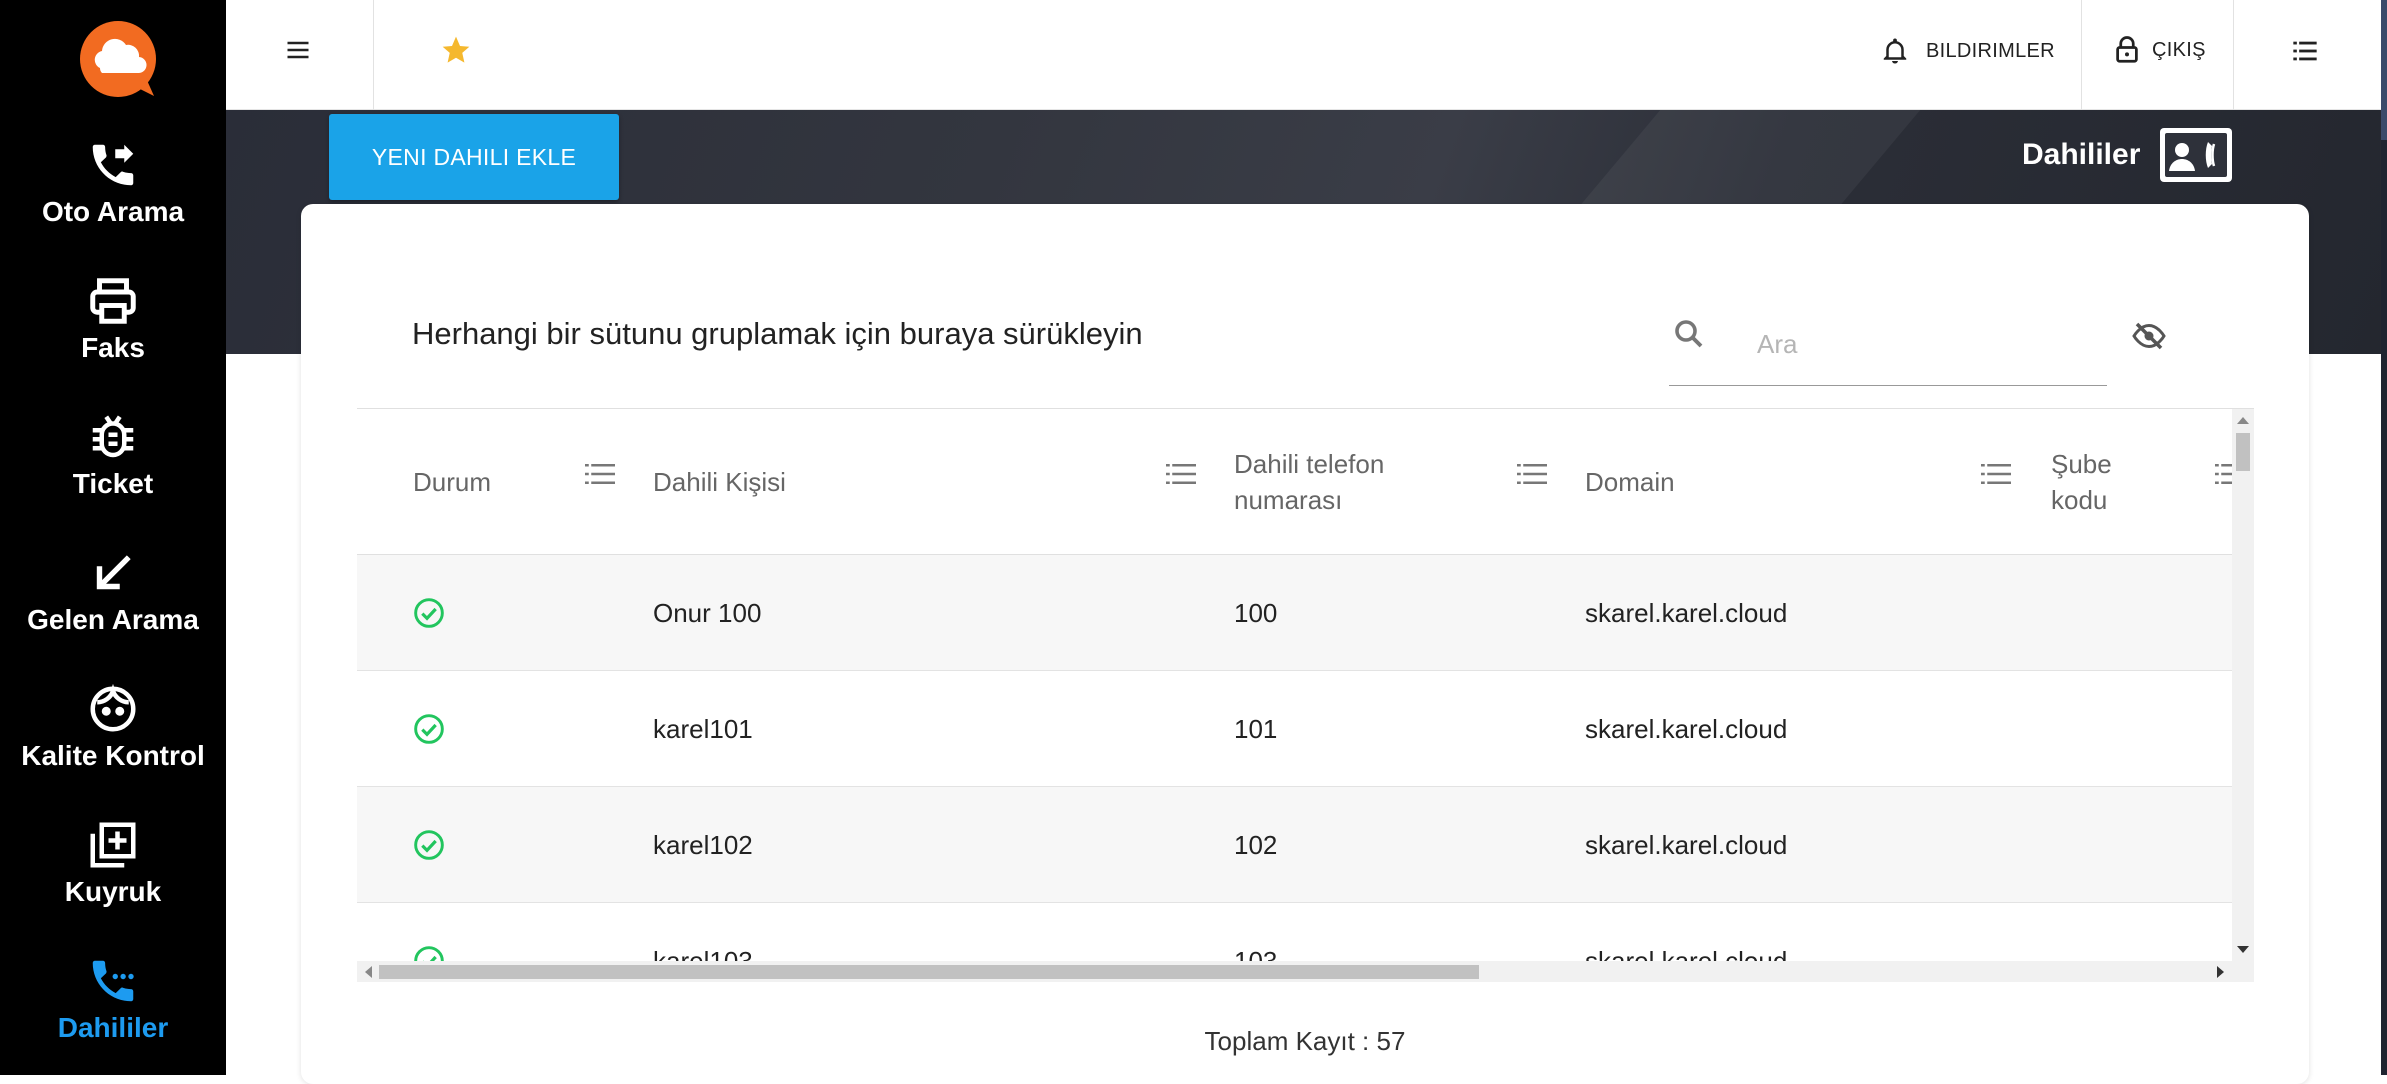 The image size is (2387, 1084). Describe the element at coordinates (929, 972) in the screenshot. I see `horizontal-scroll-thumb` at that location.